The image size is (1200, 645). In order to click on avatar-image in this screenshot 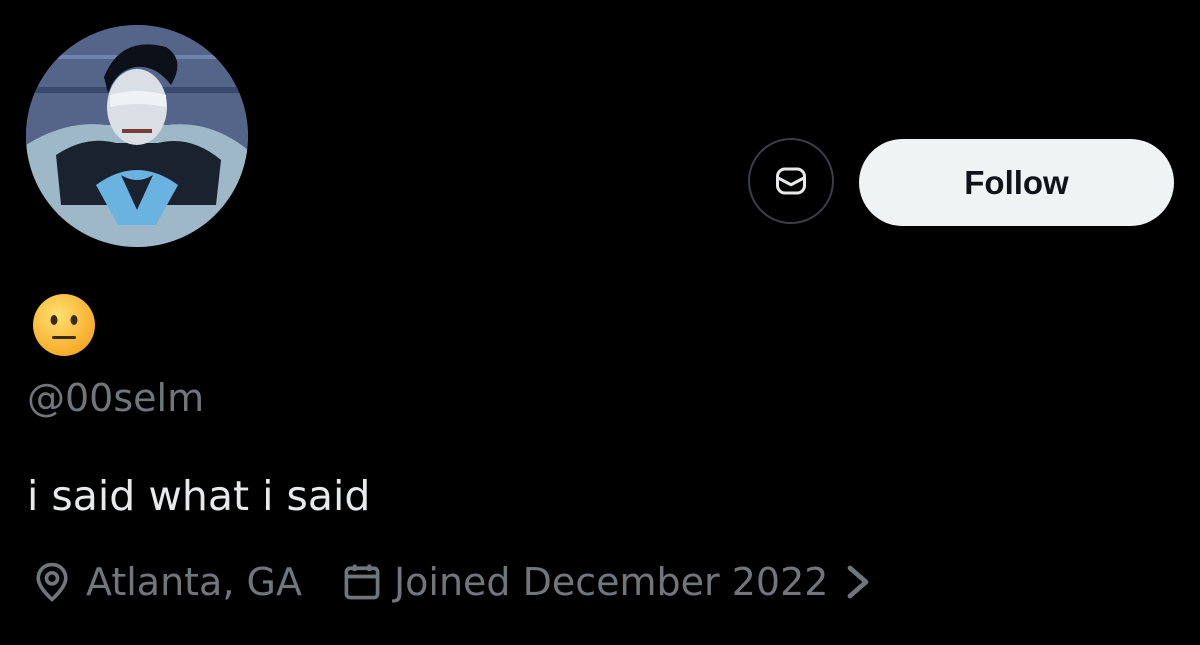, I will do `click(137, 136)`.